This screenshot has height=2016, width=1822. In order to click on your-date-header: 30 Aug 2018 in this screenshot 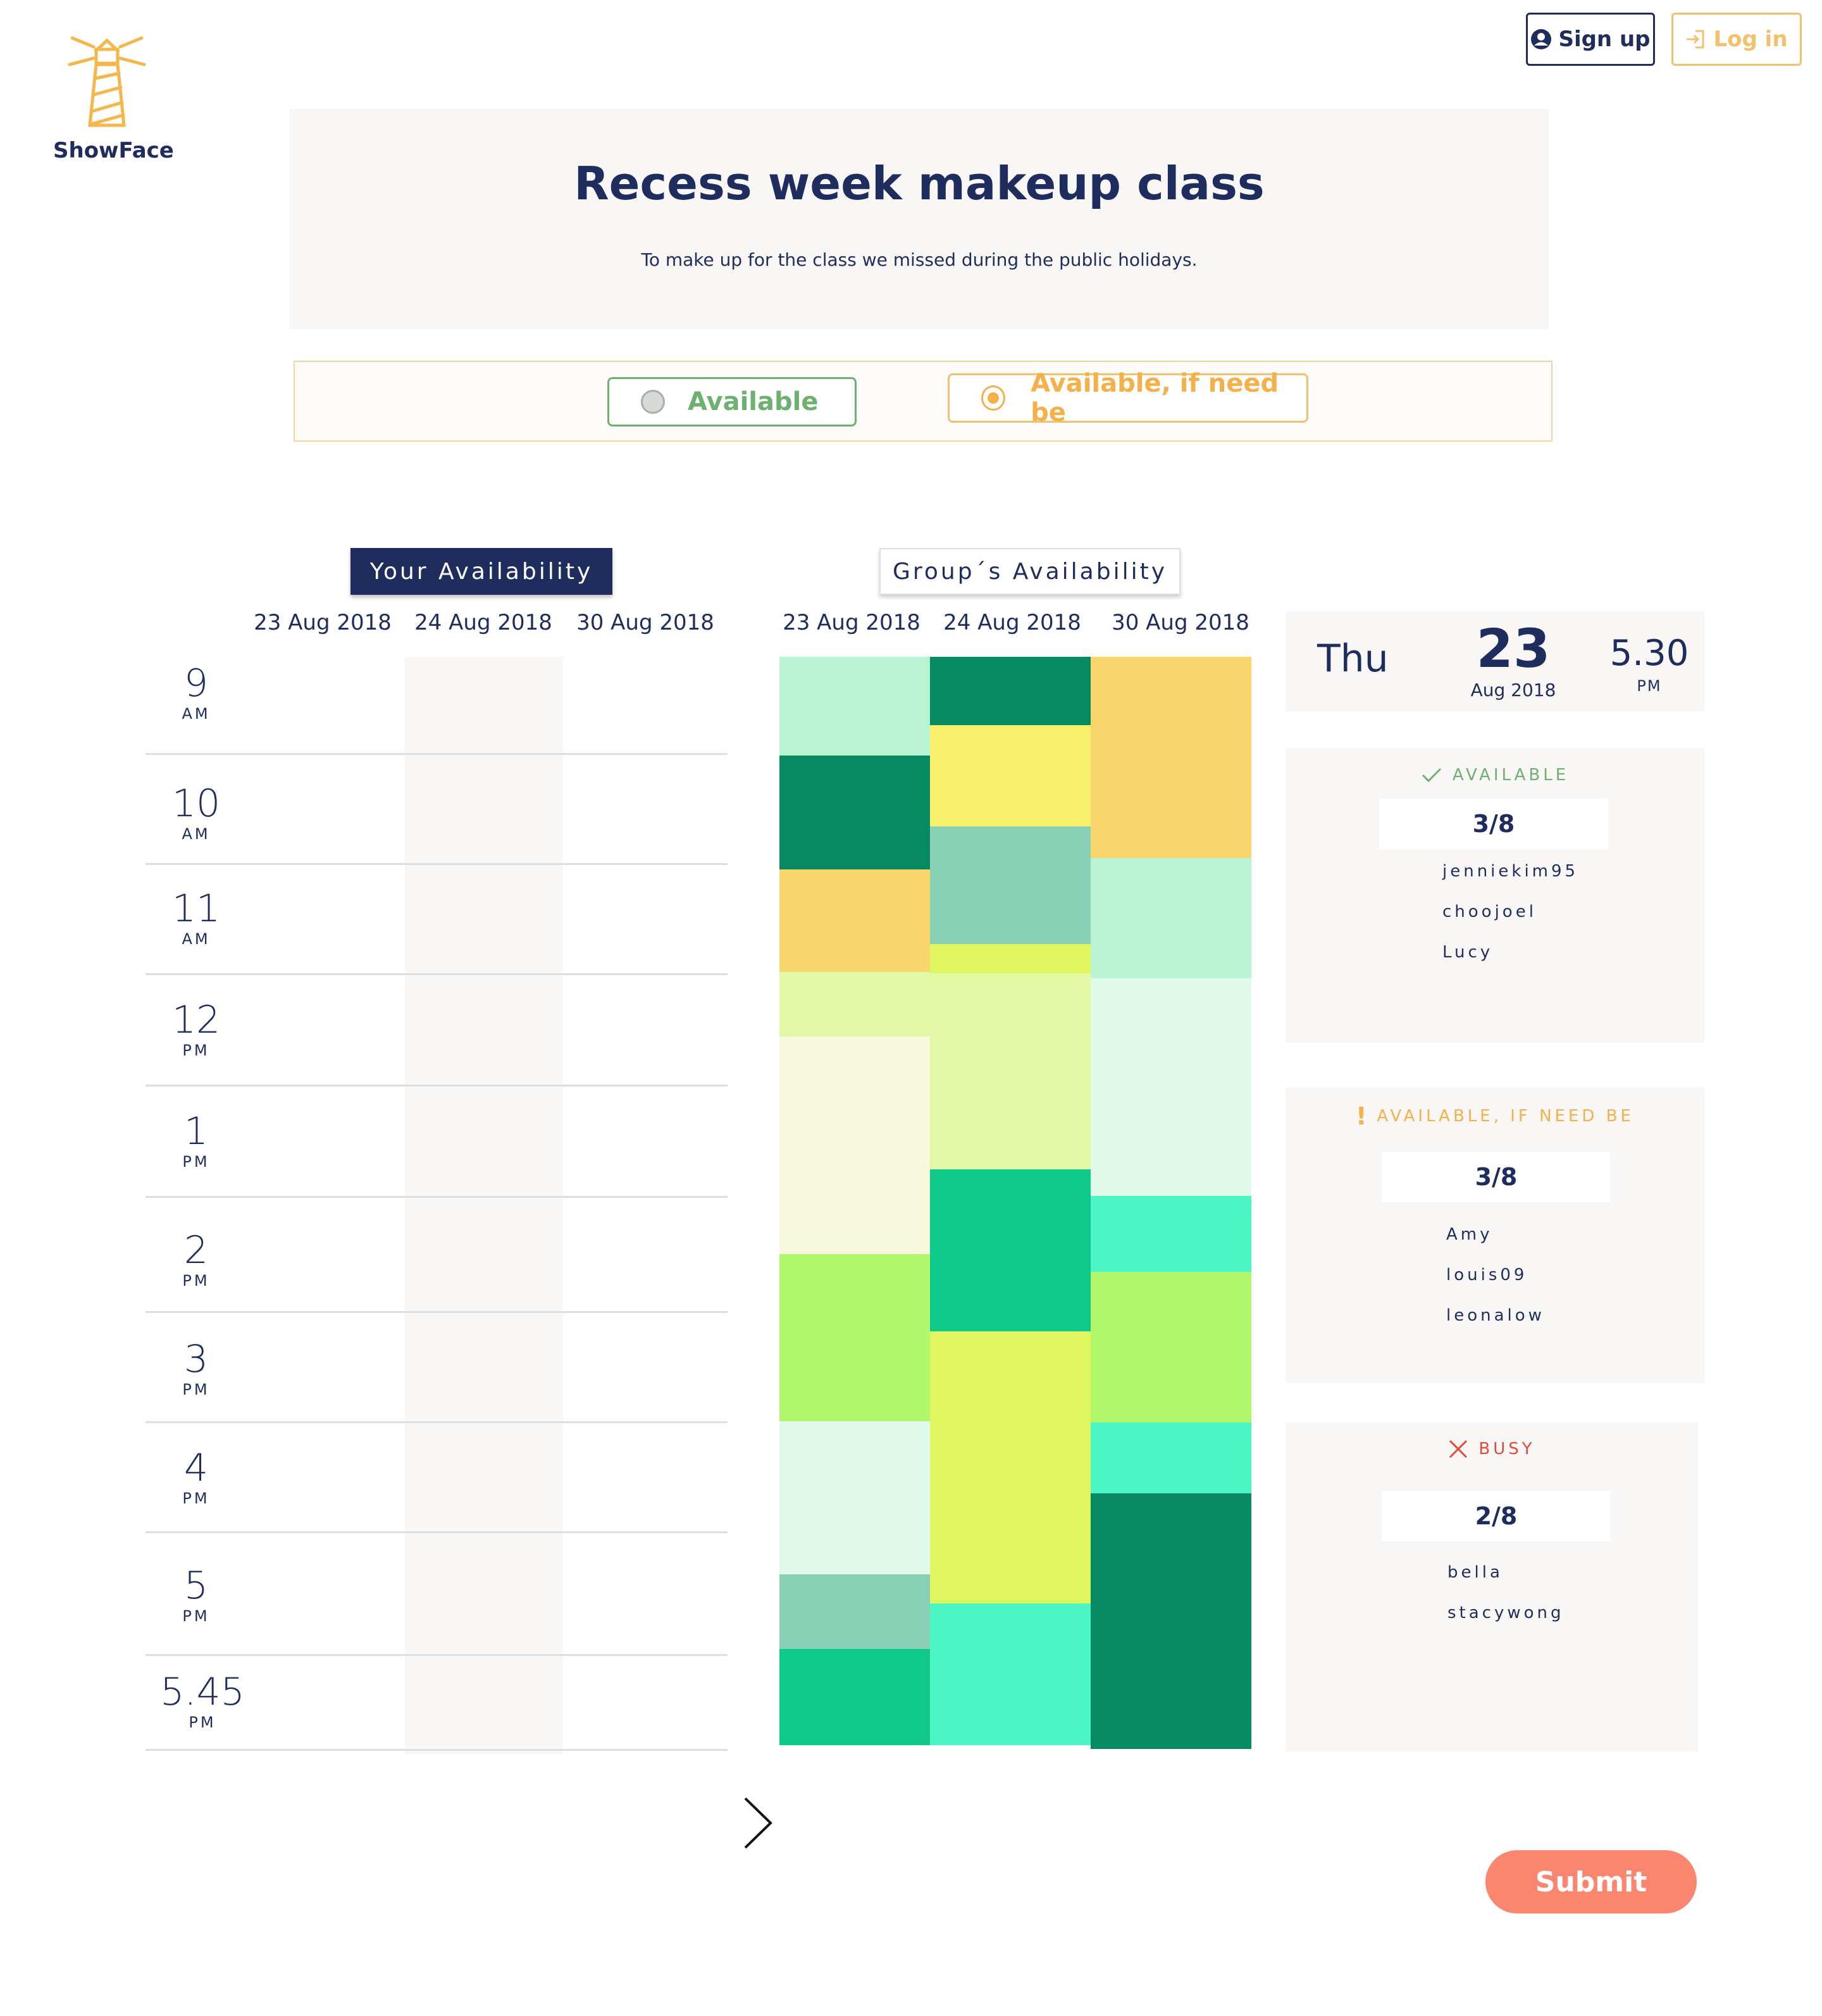, I will do `click(645, 623)`.